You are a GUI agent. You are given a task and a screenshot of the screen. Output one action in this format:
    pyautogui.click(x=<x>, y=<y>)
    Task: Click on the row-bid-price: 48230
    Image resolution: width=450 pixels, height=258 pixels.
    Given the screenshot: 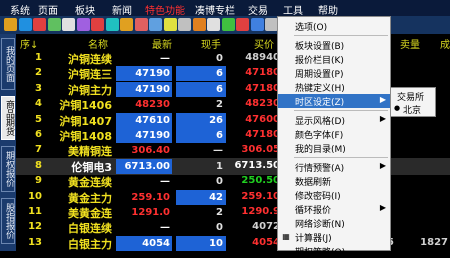 What is the action you would take?
    pyautogui.click(x=262, y=104)
    